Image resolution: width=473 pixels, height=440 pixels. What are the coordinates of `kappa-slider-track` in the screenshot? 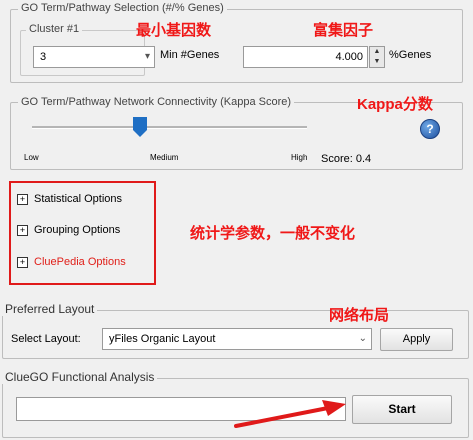 It's located at (169, 127).